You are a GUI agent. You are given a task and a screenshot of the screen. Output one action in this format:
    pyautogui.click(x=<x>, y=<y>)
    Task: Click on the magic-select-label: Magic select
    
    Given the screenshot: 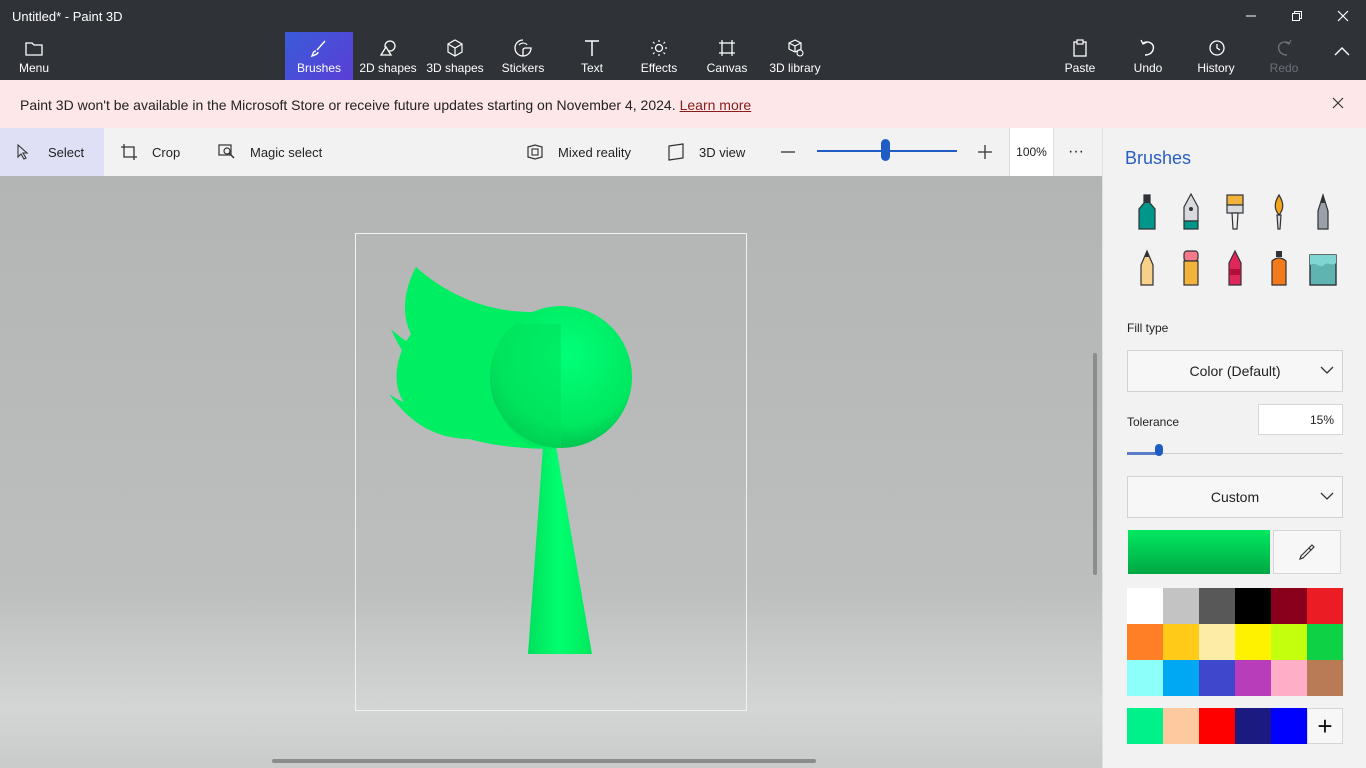 What is the action you would take?
    pyautogui.click(x=286, y=152)
    